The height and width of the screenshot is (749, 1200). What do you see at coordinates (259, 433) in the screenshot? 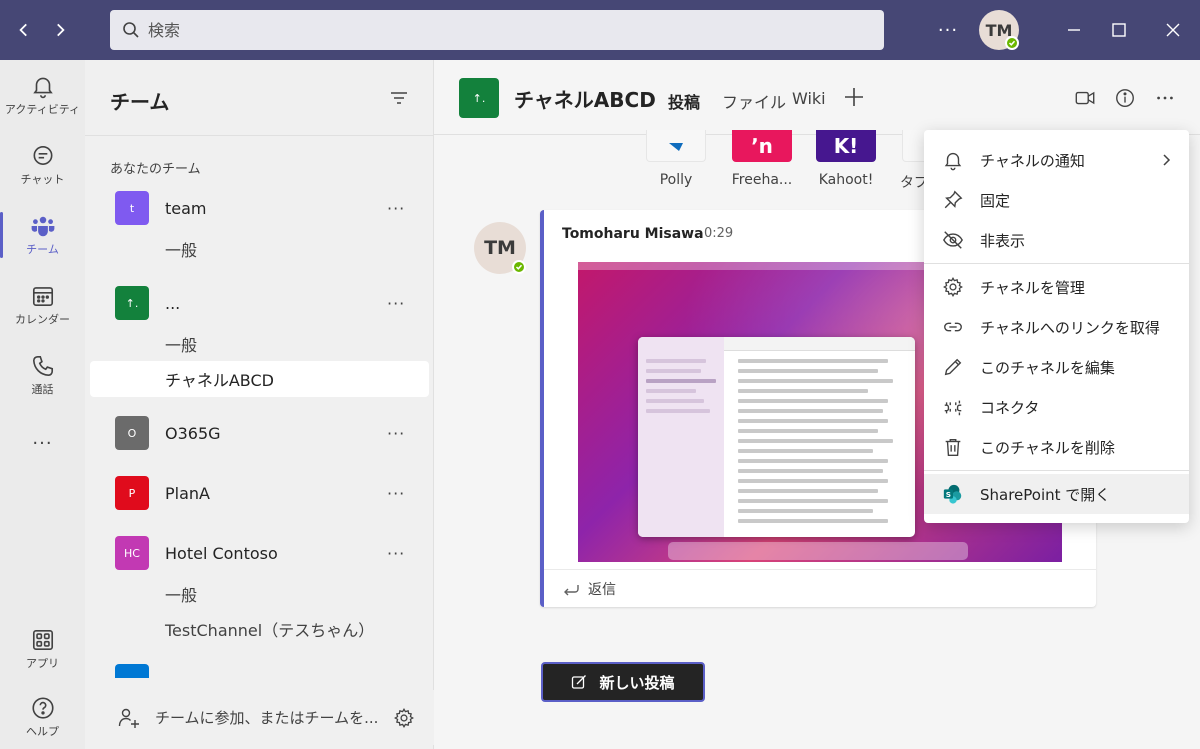
I see `team-row: O O365G ···` at bounding box center [259, 433].